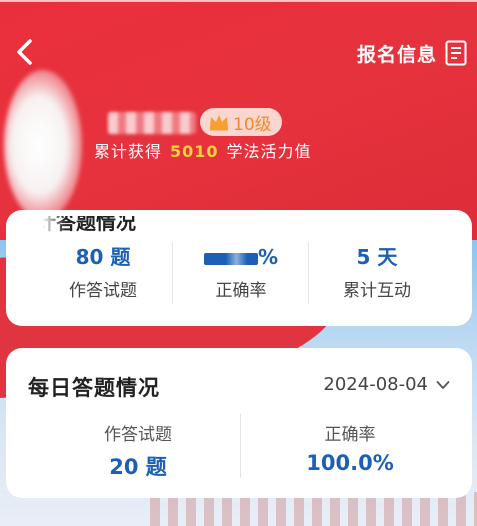  What do you see at coordinates (103, 257) in the screenshot?
I see `stat-value: 80 题` at bounding box center [103, 257].